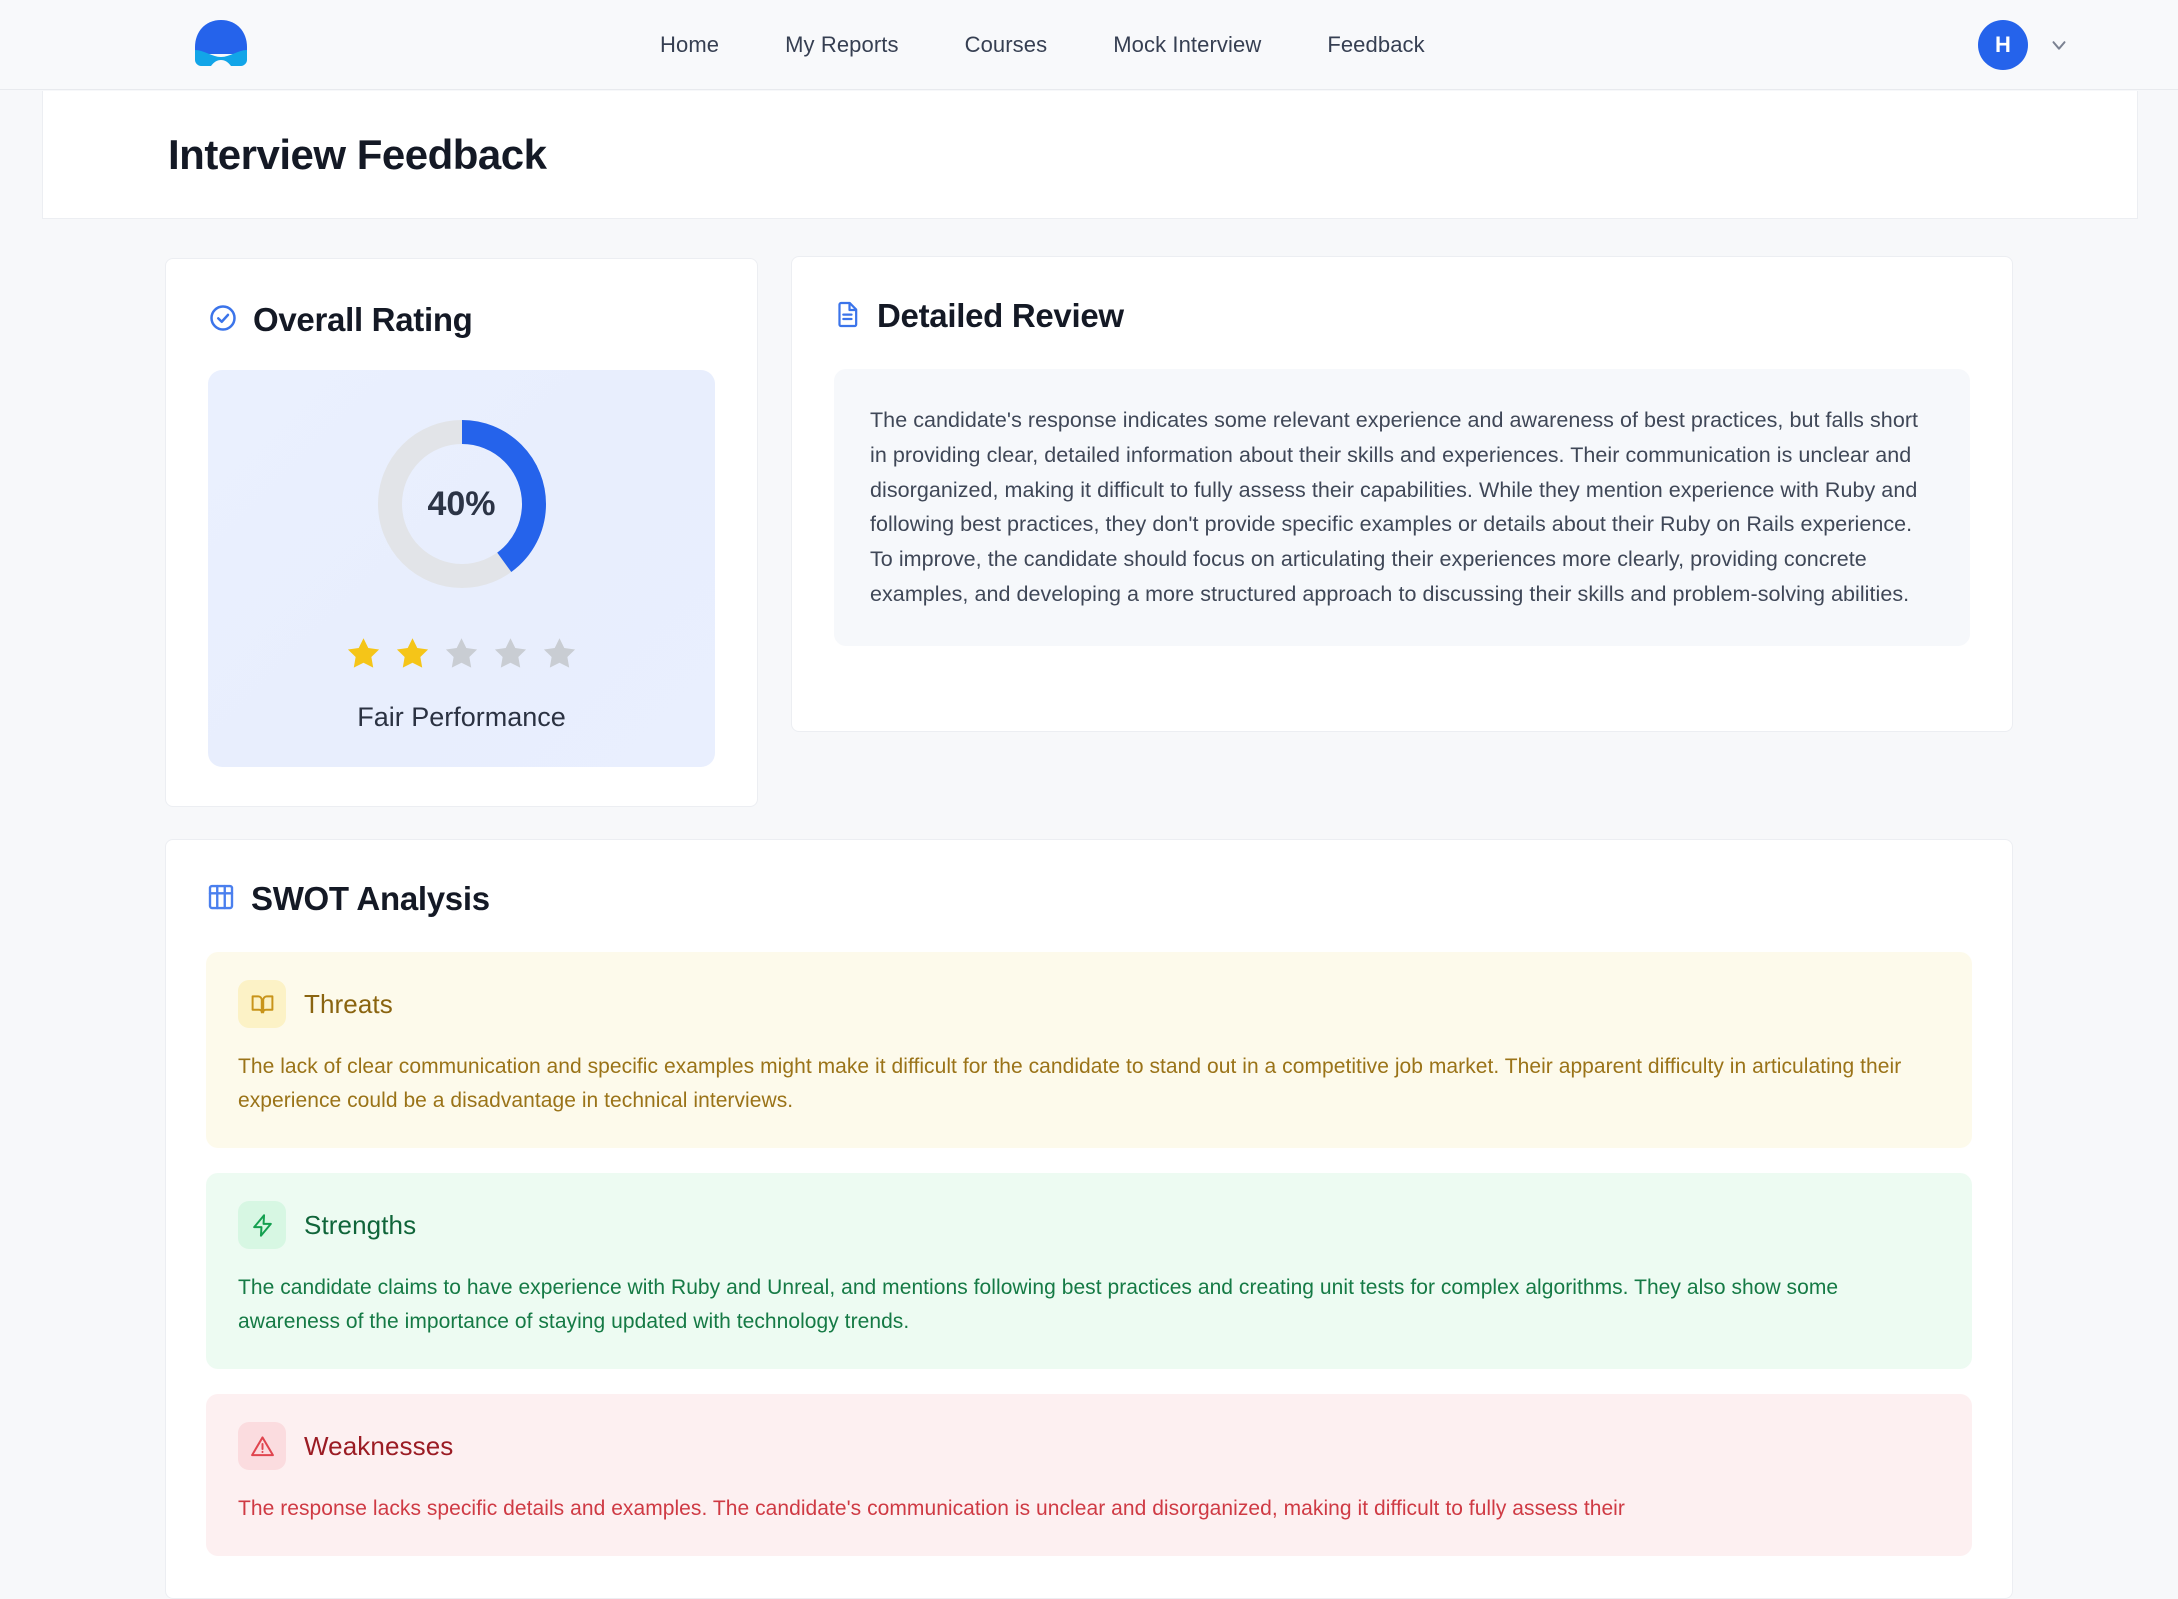 The height and width of the screenshot is (1599, 2178). I want to click on nav-item-my-reports: My Reports, so click(841, 45).